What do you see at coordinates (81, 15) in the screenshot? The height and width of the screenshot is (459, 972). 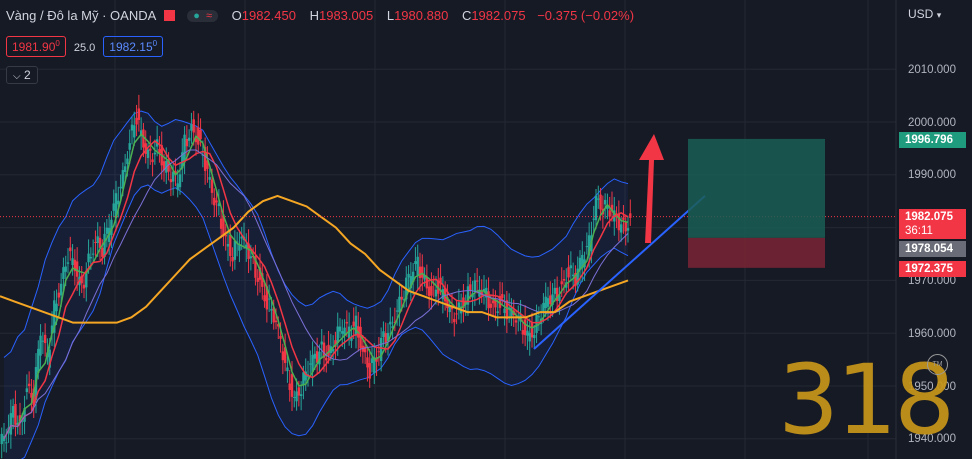 I see `symbol-name: Vàng / Đô la Mỹ · OANDA` at bounding box center [81, 15].